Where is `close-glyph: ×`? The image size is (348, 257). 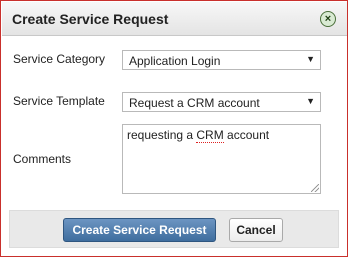 close-glyph: × is located at coordinates (328, 18).